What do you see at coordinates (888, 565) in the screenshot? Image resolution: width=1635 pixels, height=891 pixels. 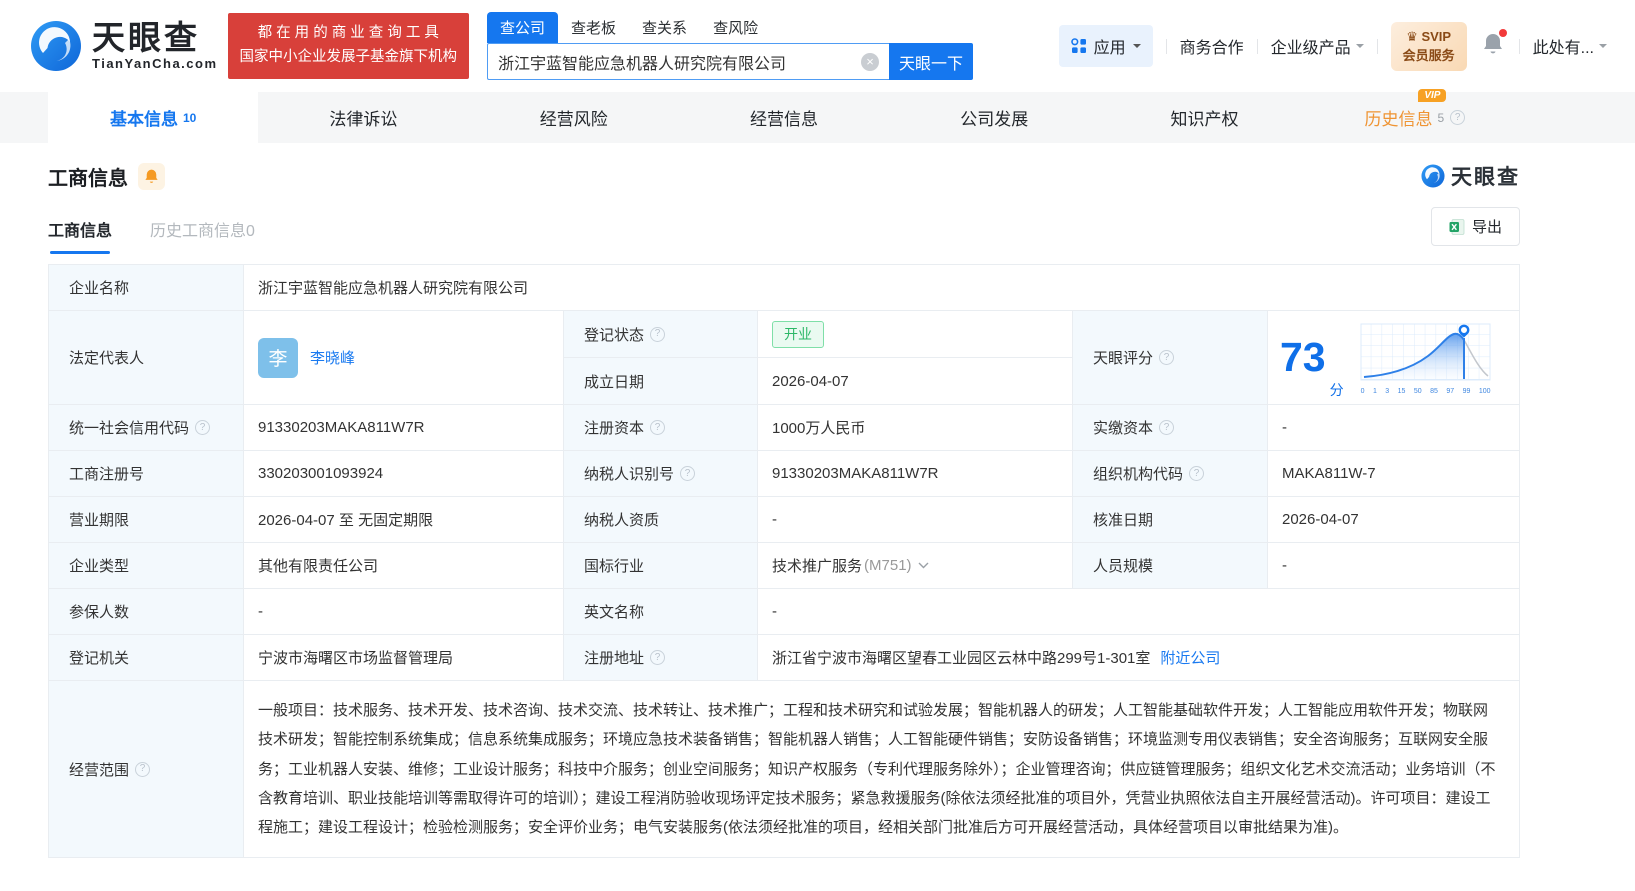 I see `industry-code: (M751)` at bounding box center [888, 565].